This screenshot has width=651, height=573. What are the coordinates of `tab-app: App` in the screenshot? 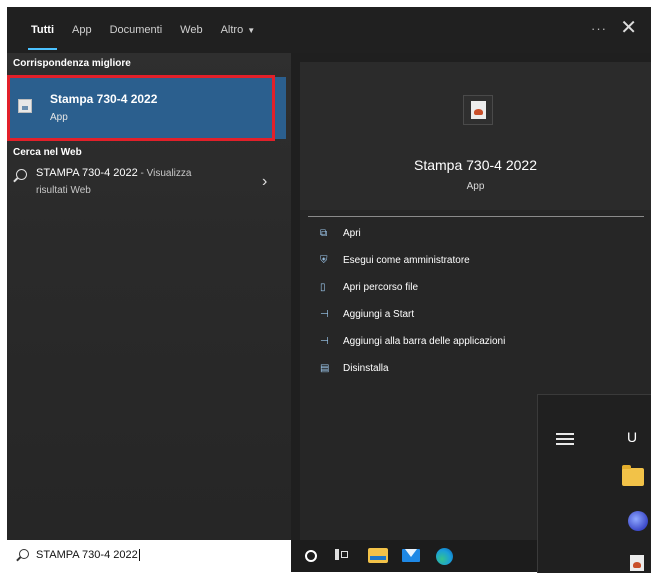 It's located at (82, 30).